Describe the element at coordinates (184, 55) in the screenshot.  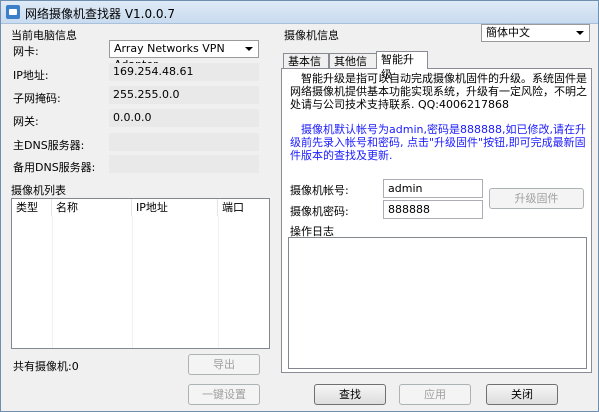
I see `nic-select: Array Networks VPN Adapter` at that location.